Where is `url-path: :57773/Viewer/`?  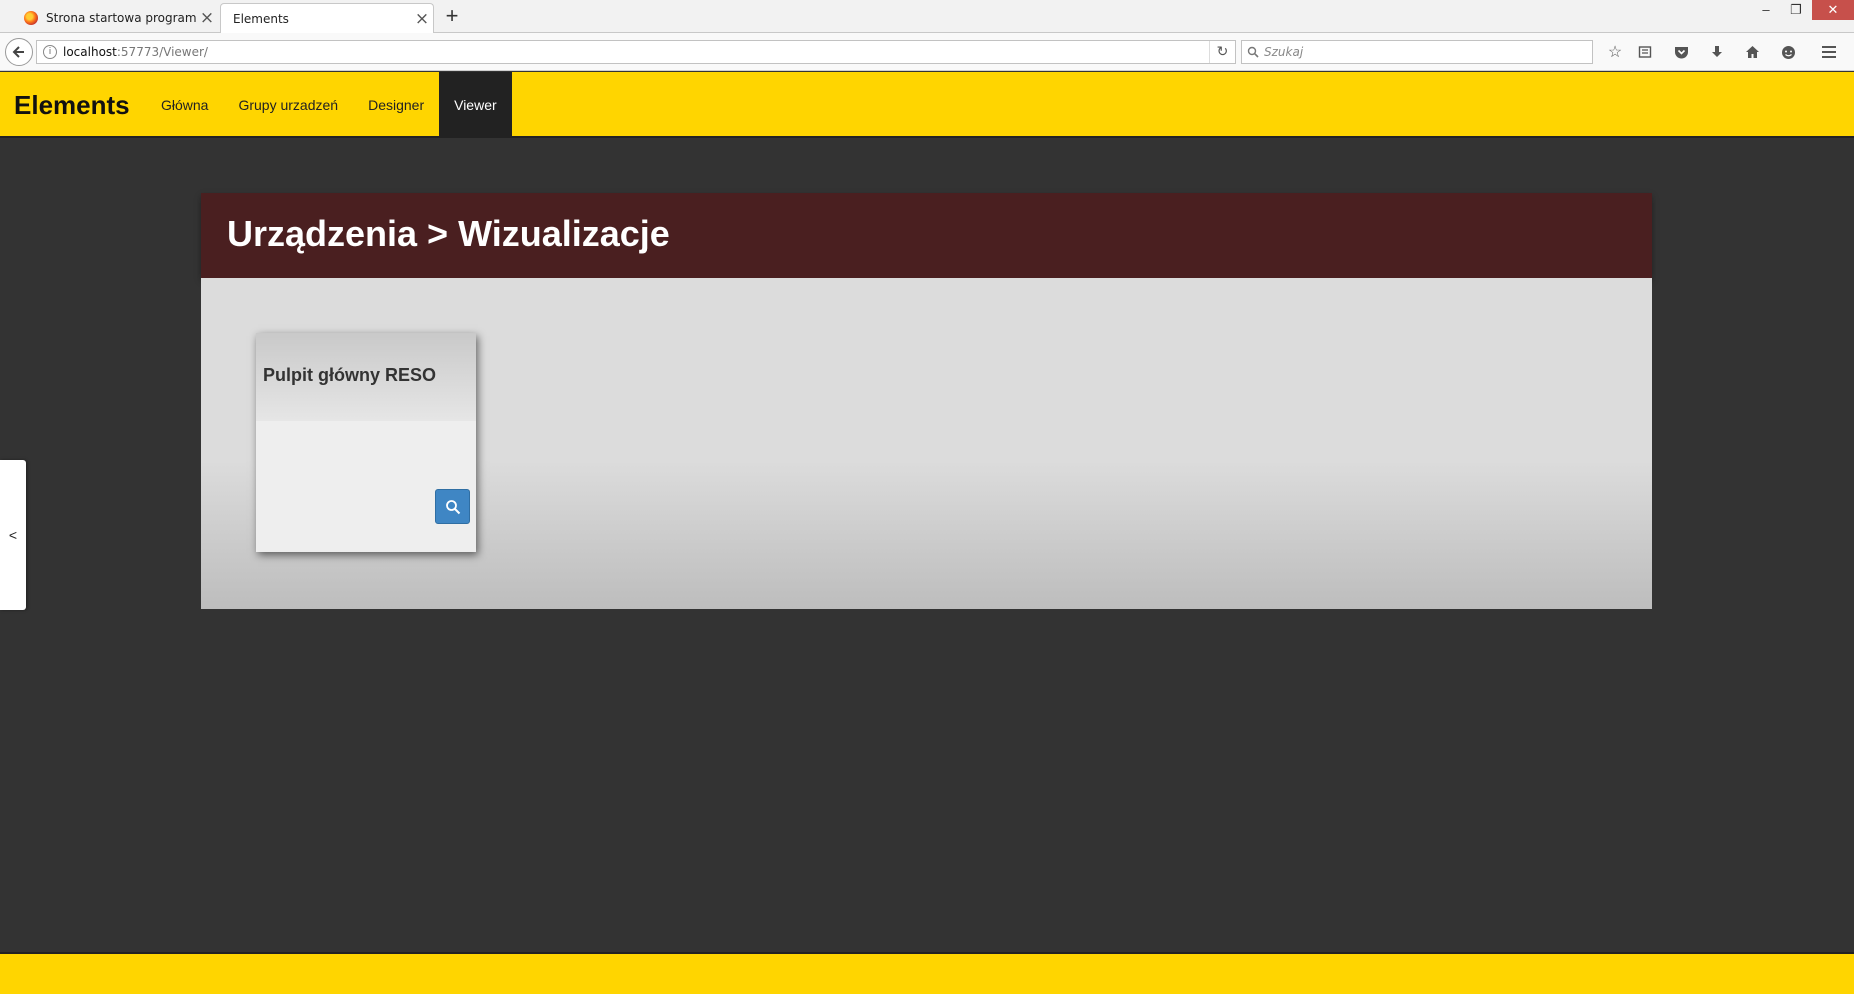
url-path: :57773/Viewer/ is located at coordinates (162, 52).